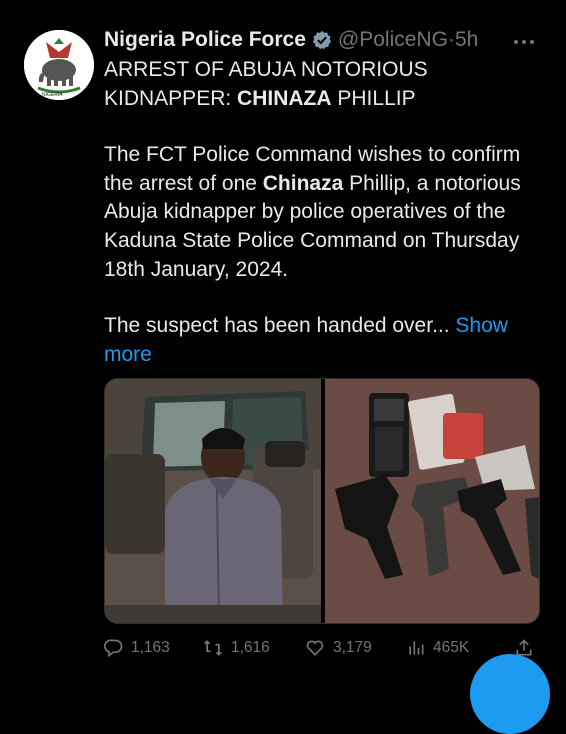  Describe the element at coordinates (150, 647) in the screenshot. I see `reply-count: 1,163` at that location.